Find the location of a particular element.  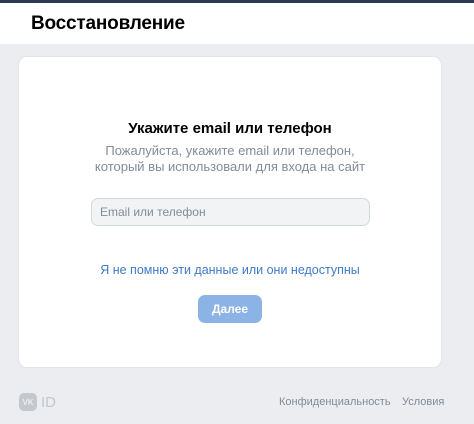

forgot-data-link-label: Я не помню эти данные или они недоступны is located at coordinates (230, 270).